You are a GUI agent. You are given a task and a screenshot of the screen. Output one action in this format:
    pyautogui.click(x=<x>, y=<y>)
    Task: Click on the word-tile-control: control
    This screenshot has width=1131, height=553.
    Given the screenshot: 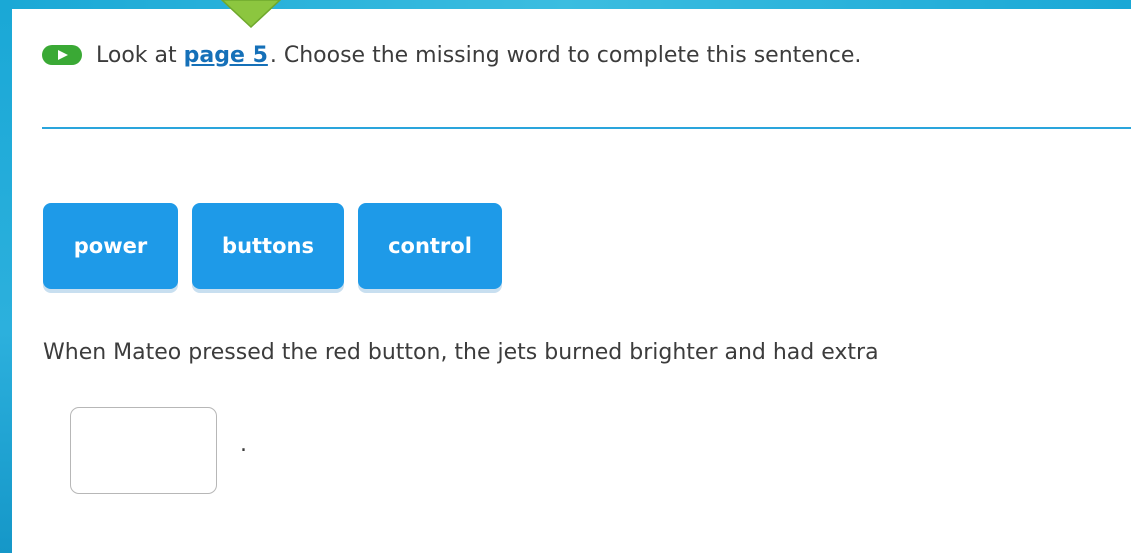 What is the action you would take?
    pyautogui.click(x=430, y=246)
    